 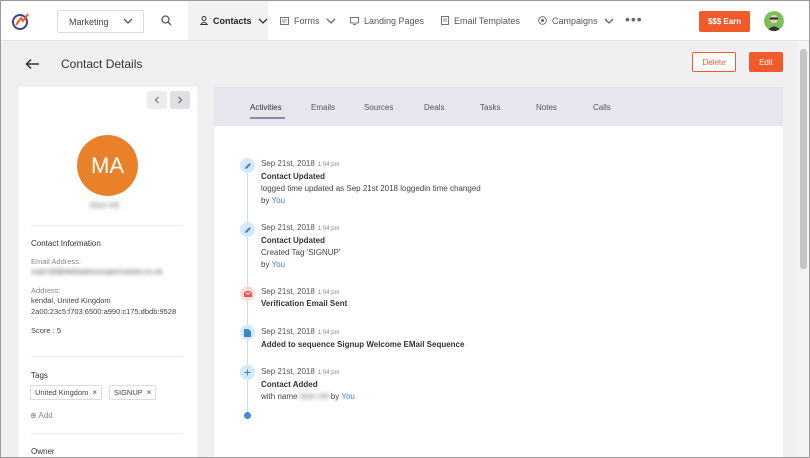 What do you see at coordinates (301, 252) in the screenshot?
I see `activity-description: Created Tag 'SIGNUP'` at bounding box center [301, 252].